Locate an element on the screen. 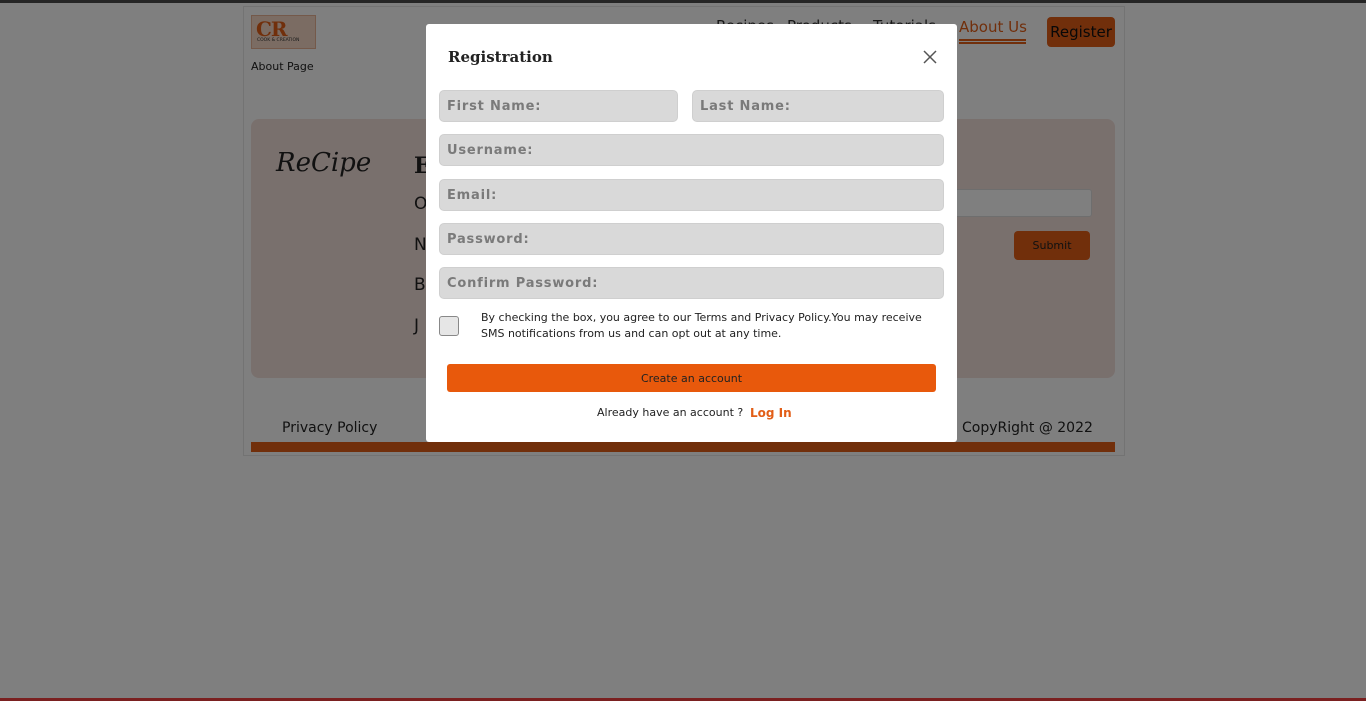  close-icon is located at coordinates (930, 57).